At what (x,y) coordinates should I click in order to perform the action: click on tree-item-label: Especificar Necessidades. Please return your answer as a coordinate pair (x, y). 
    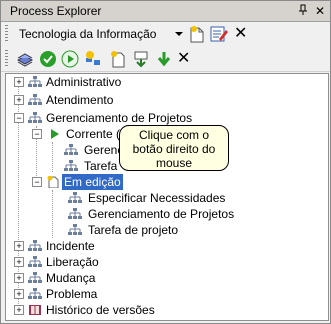
    Looking at the image, I should click on (157, 198).